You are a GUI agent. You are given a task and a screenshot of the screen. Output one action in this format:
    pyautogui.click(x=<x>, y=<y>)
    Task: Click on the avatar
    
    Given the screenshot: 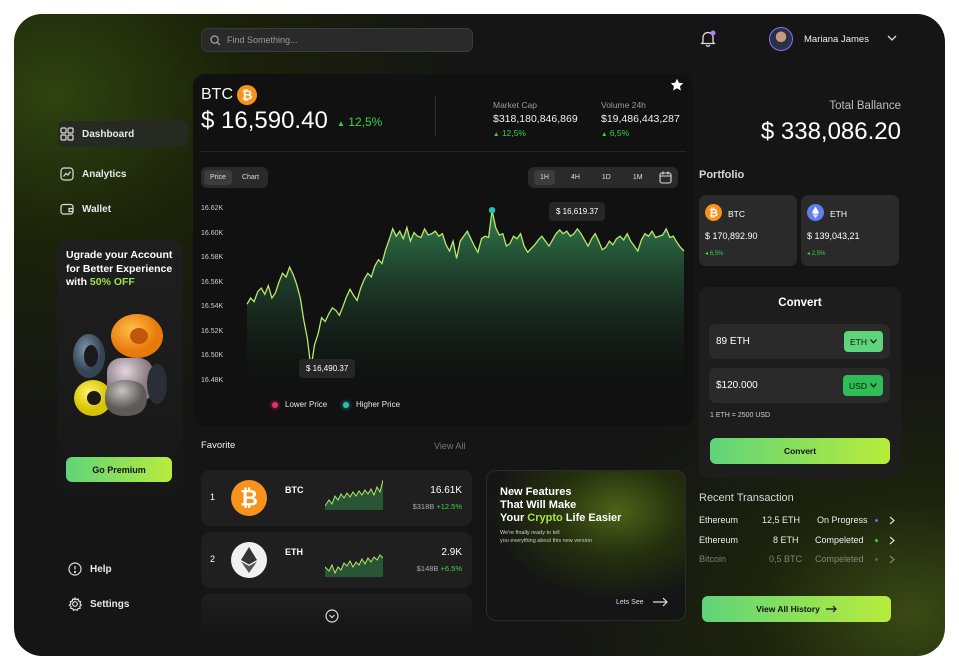 What is the action you would take?
    pyautogui.click(x=781, y=39)
    